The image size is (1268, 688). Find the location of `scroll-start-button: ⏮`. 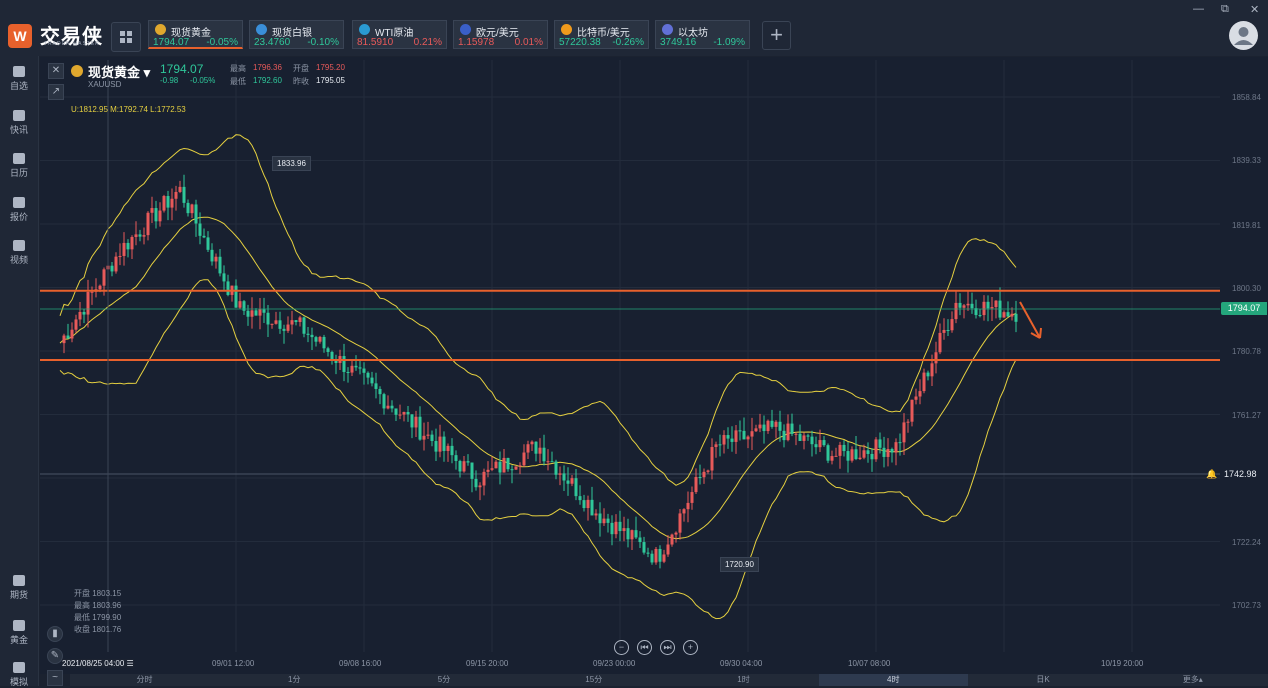

scroll-start-button: ⏮ is located at coordinates (644, 647).